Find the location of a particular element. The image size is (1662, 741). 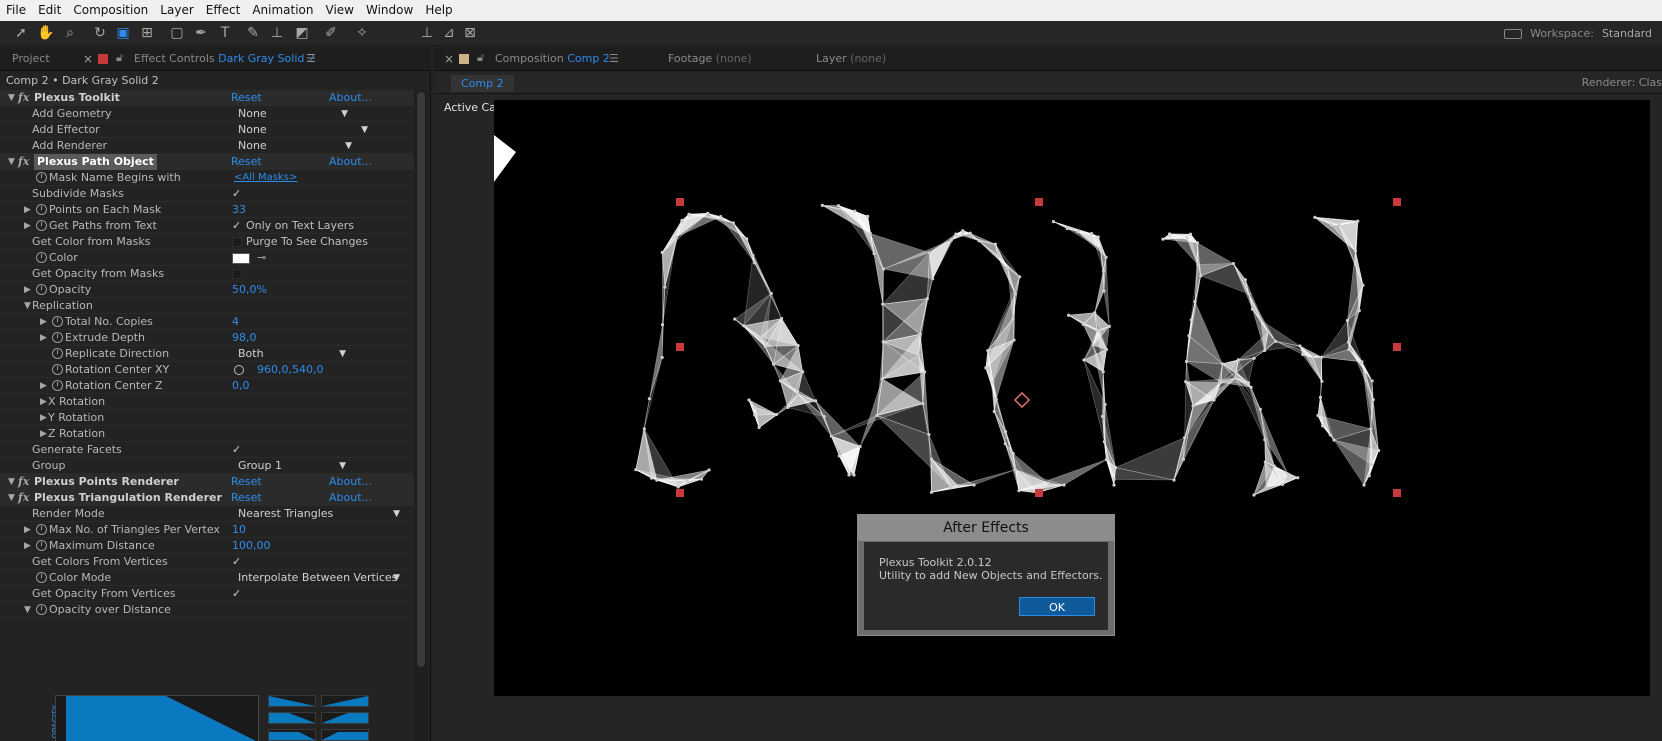

property-get-paths-from-text: ▶ Get Paths from Text ✓ Only on Text Layers is located at coordinates (207, 226).